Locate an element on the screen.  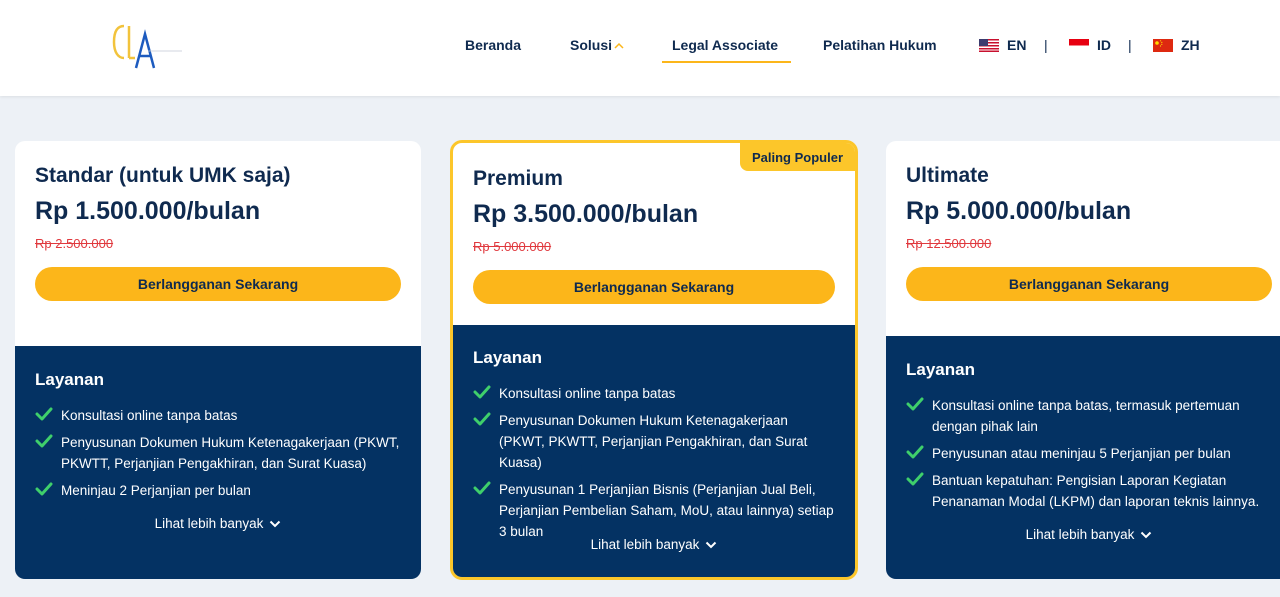
plan-title: Ultimate is located at coordinates (947, 175).